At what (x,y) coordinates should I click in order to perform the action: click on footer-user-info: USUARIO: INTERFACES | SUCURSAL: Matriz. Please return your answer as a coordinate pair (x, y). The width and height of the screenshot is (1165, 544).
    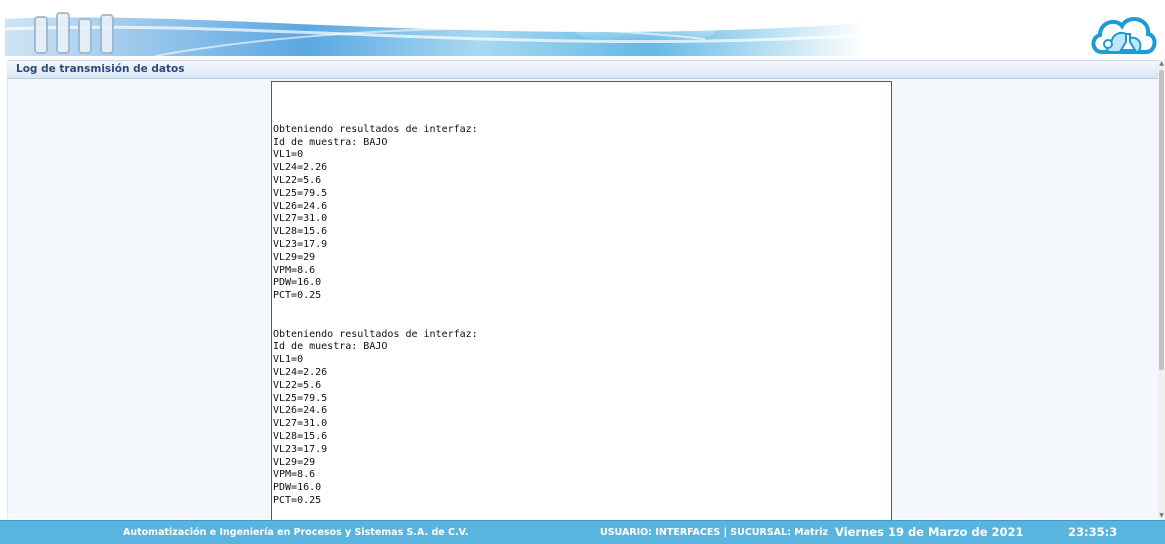
    Looking at the image, I should click on (714, 532).